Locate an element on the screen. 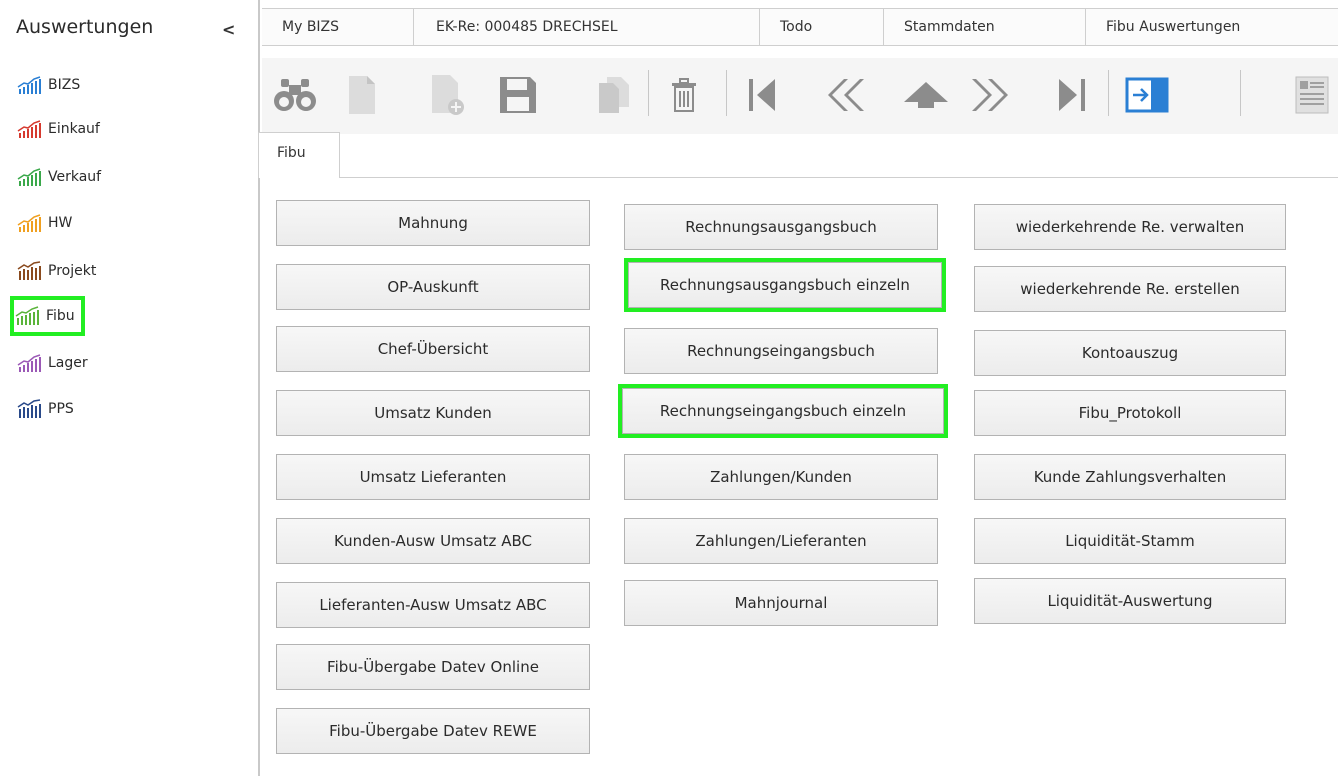 The height and width of the screenshot is (776, 1338). sidebar-item-label: PPS is located at coordinates (61, 409).